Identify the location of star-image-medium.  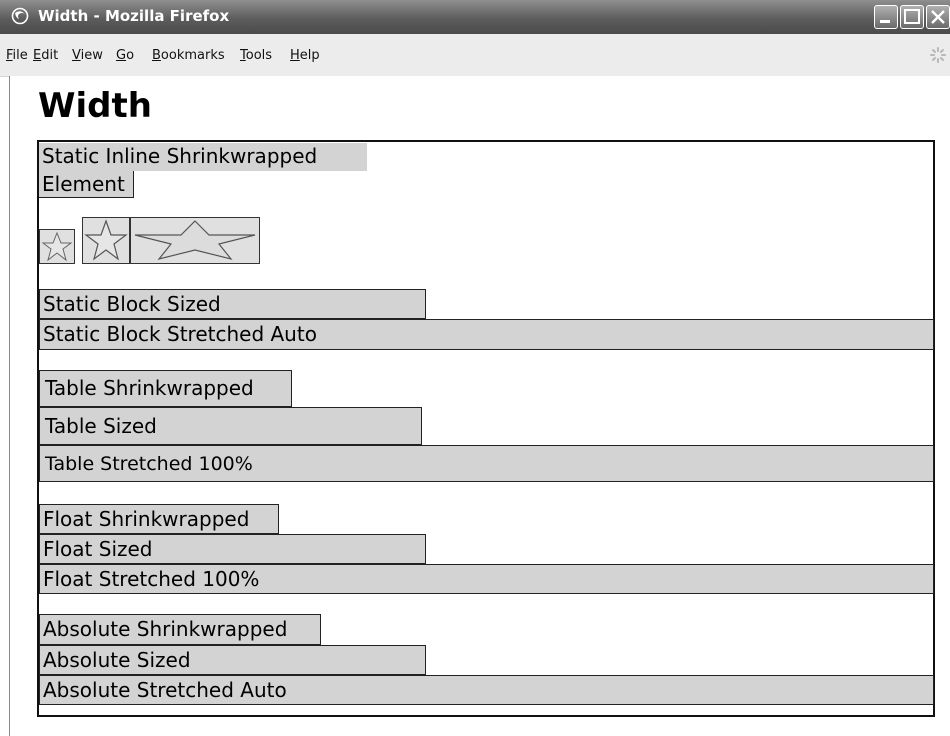
(106, 240).